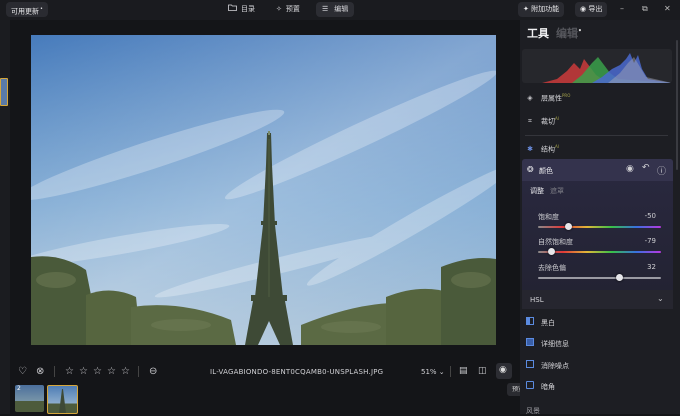  What do you see at coordinates (429, 372) in the screenshot?
I see `zoom-value: 51%` at bounding box center [429, 372].